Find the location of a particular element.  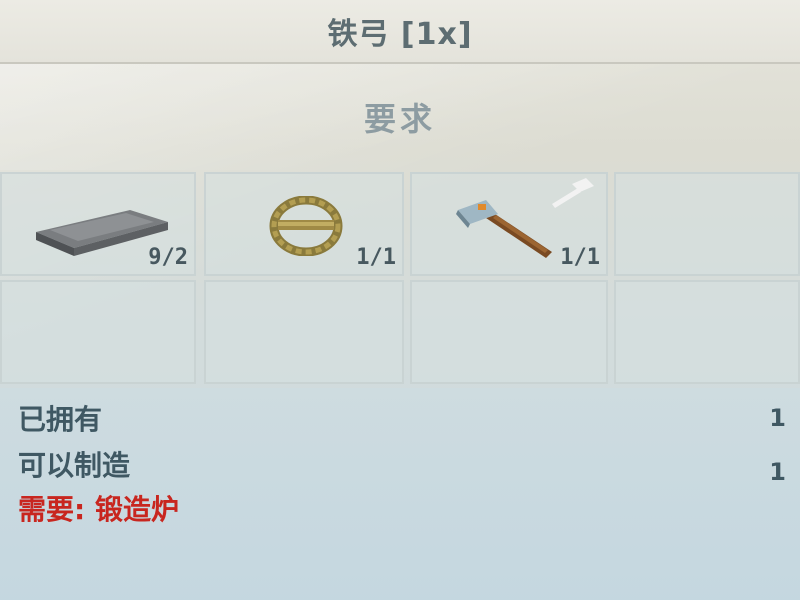

craftable-value: 1 is located at coordinates (777, 472).